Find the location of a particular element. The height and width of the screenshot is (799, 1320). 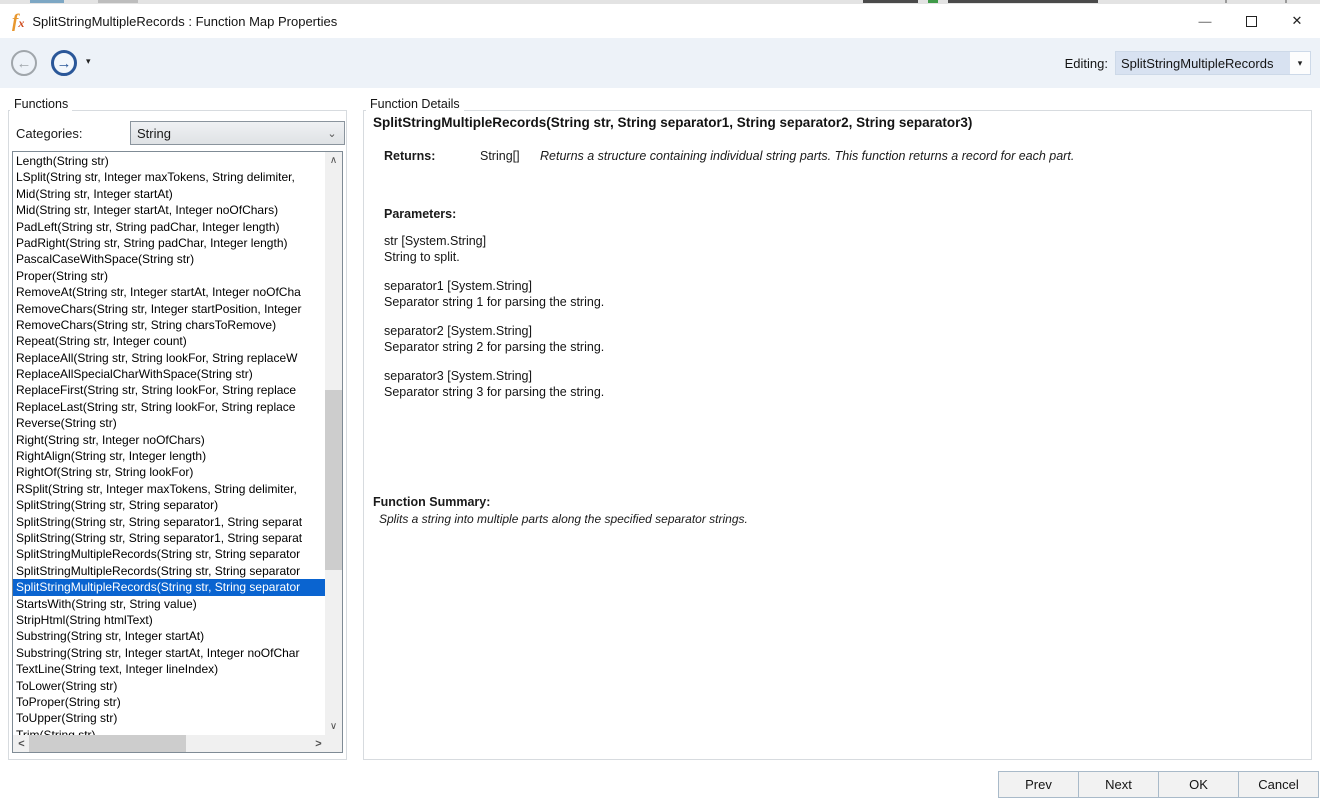

maximize-button is located at coordinates (1251, 21).